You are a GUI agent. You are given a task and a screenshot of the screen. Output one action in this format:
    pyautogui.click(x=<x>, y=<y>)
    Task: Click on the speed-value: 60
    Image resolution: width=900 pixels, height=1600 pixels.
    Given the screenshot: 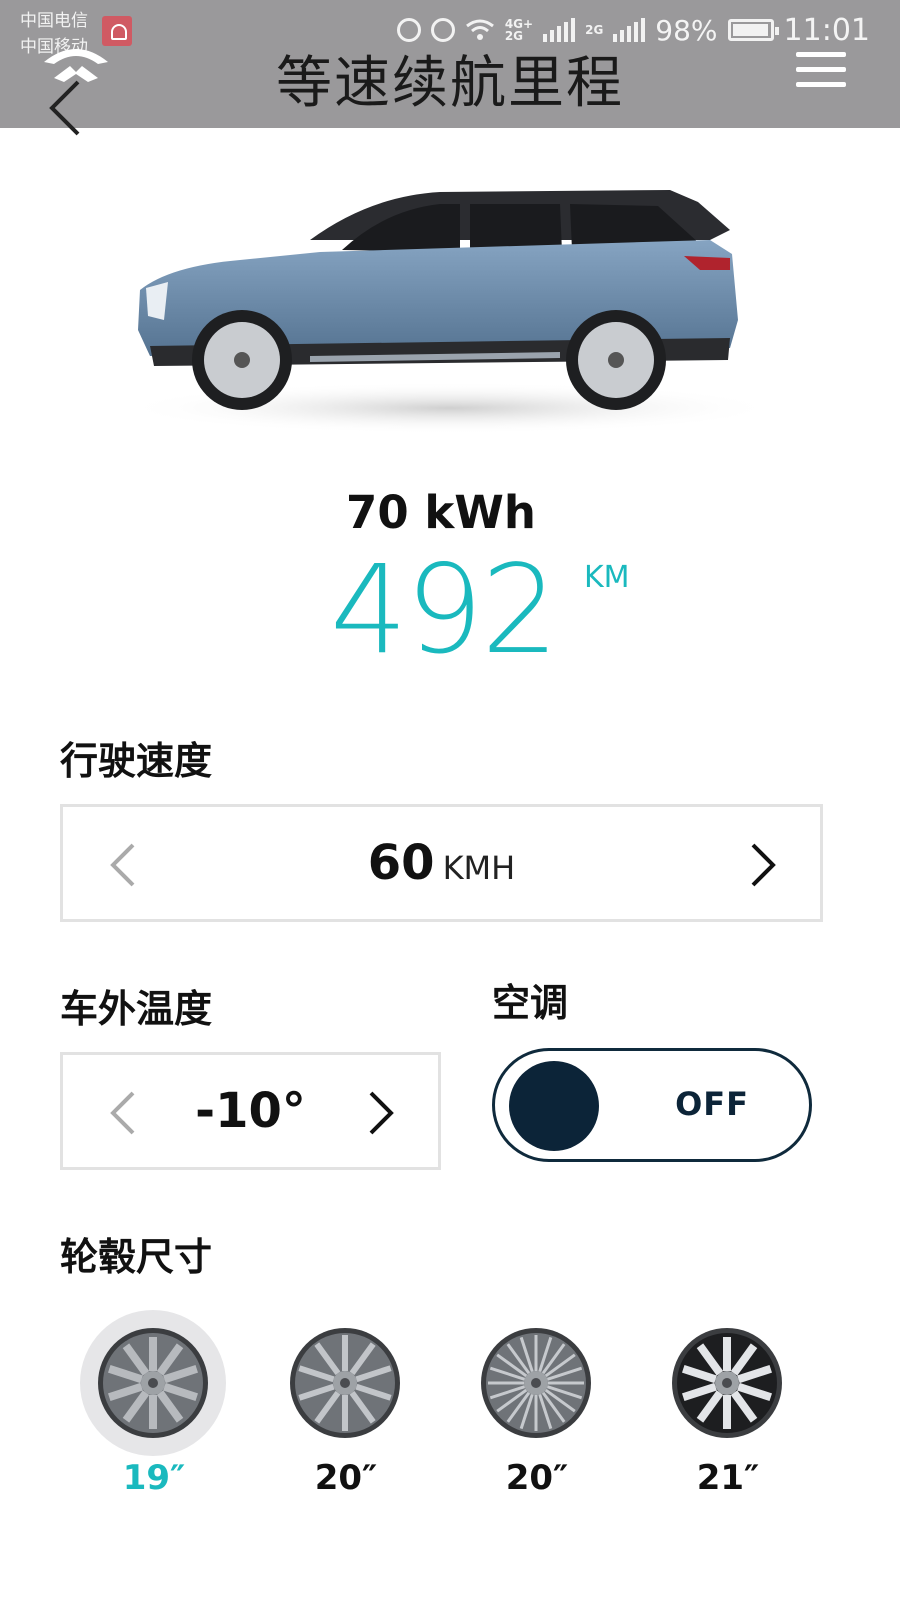 What is the action you would take?
    pyautogui.click(x=401, y=863)
    